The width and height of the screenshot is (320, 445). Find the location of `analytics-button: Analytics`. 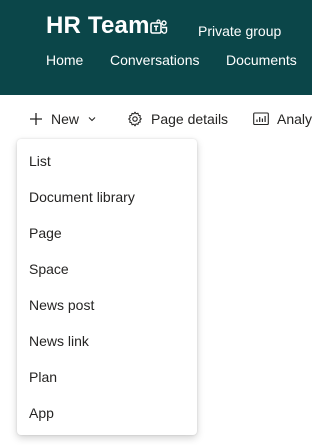

analytics-button: Analytics is located at coordinates (282, 119).